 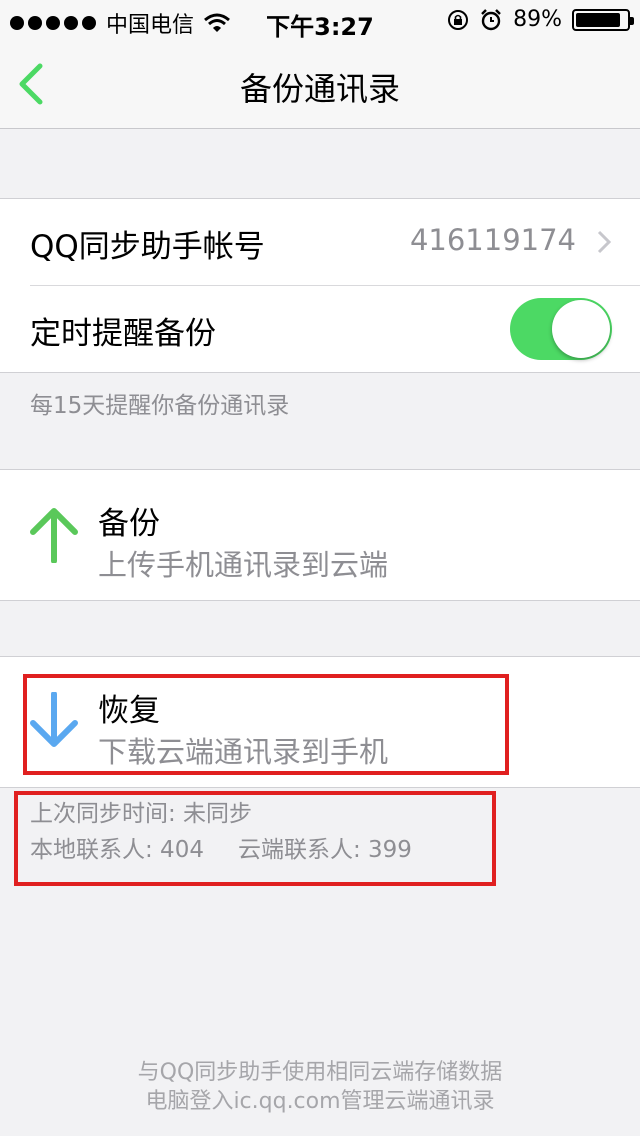 I want to click on alarm-clock-icon, so click(x=491, y=19).